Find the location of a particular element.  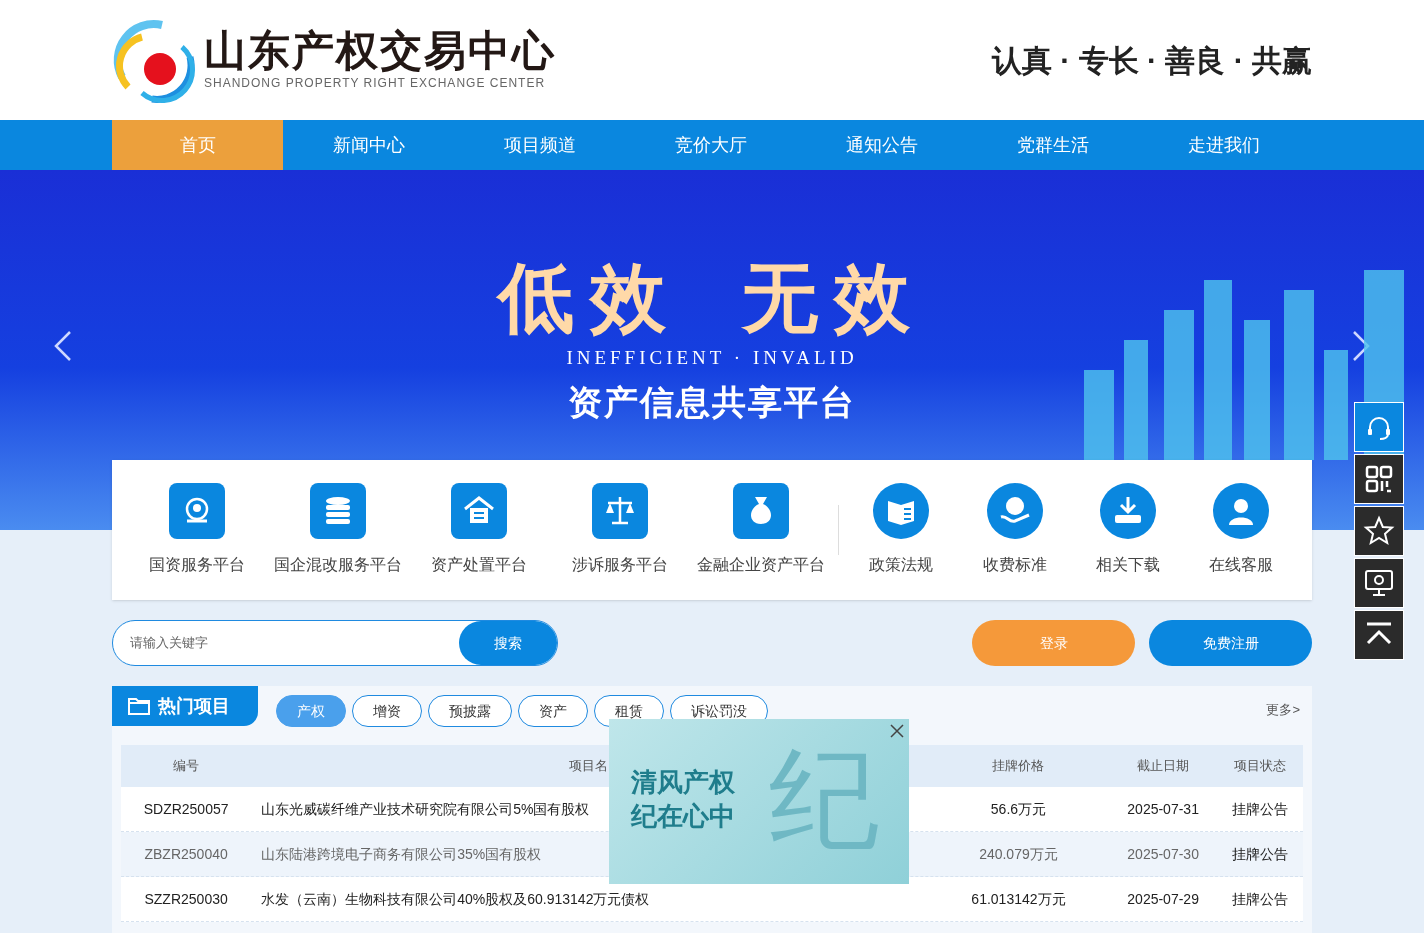

table-cell-text: 61.013142万元 is located at coordinates (1018, 899).